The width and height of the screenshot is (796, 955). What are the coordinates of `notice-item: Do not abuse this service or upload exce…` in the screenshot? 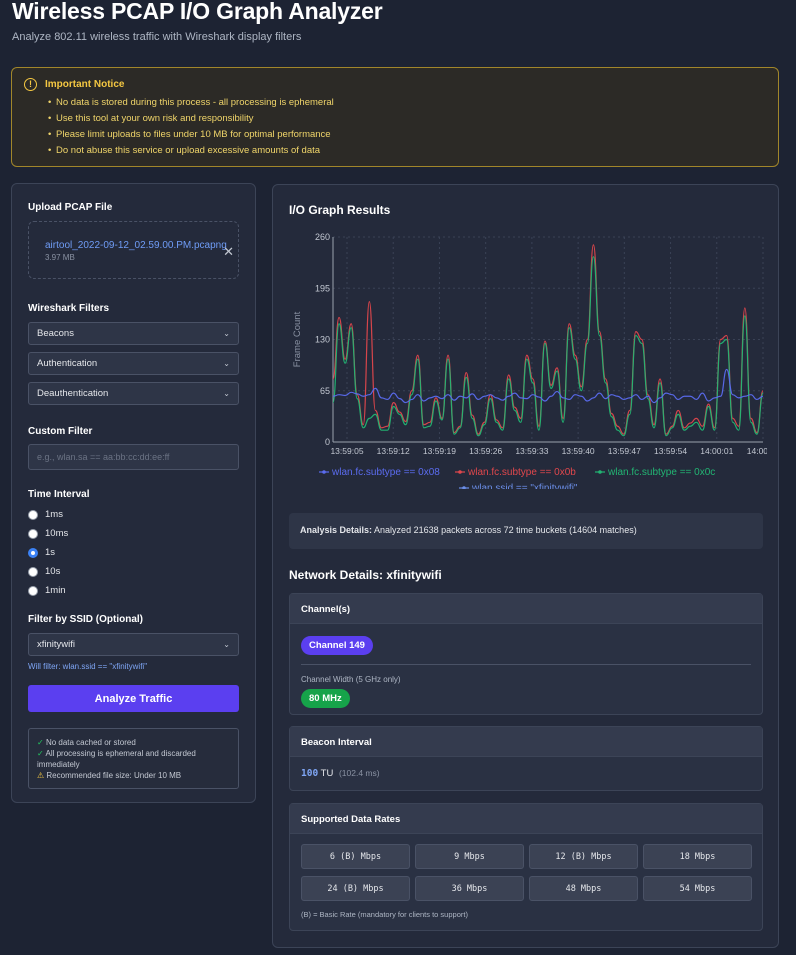 It's located at (407, 151).